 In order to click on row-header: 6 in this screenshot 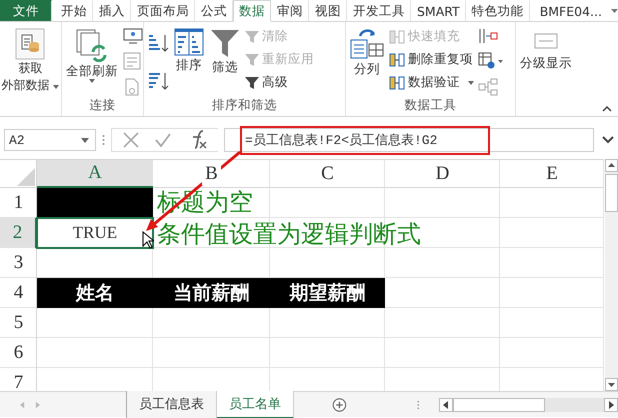, I will do `click(18, 353)`.